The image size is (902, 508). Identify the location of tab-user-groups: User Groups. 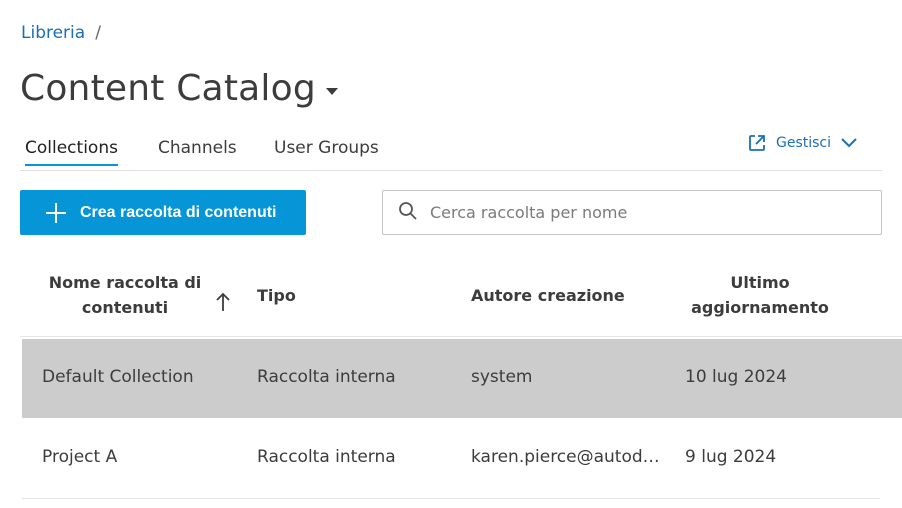
(326, 151).